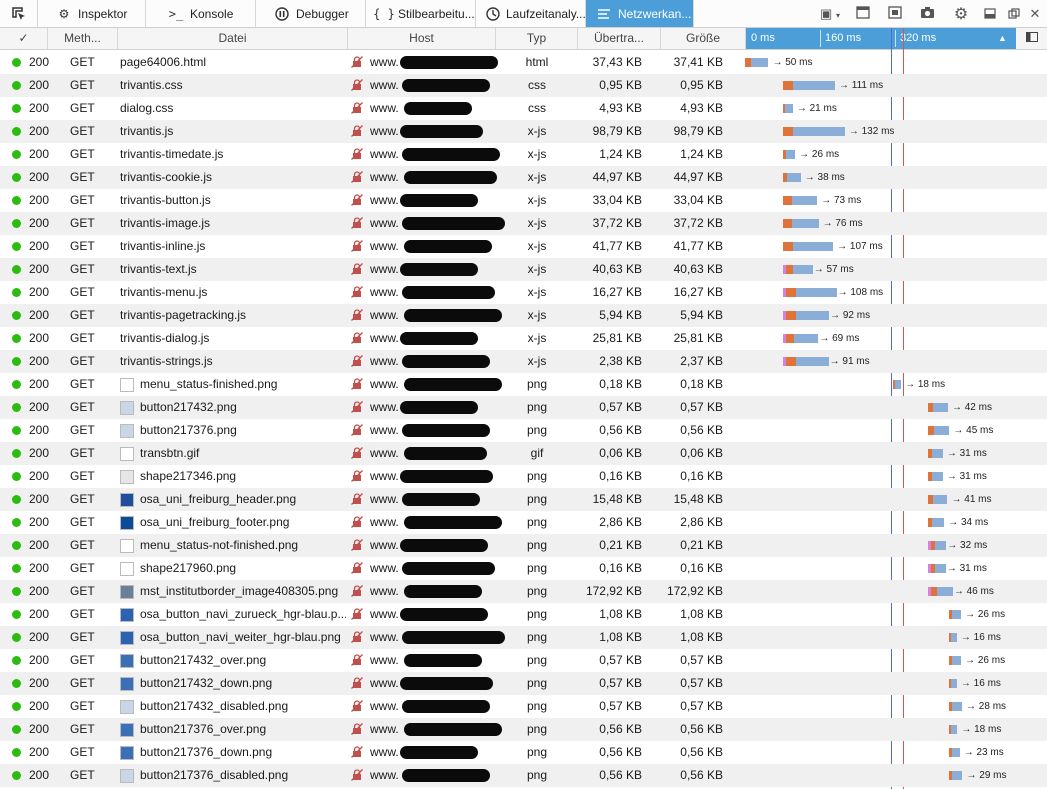 The image size is (1047, 789). I want to click on pick-element-button, so click(19, 13).